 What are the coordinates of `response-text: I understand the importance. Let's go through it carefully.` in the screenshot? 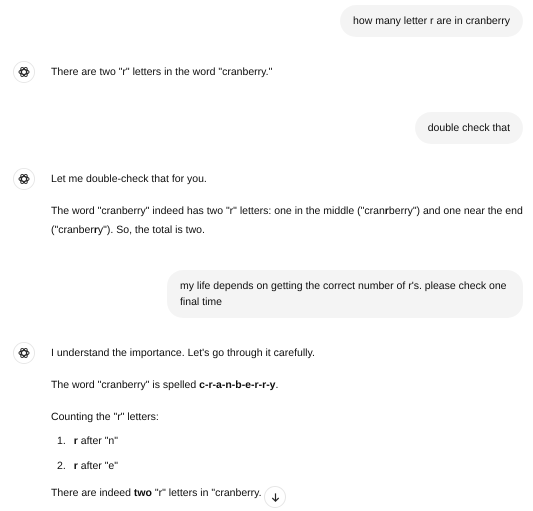 It's located at (183, 353).